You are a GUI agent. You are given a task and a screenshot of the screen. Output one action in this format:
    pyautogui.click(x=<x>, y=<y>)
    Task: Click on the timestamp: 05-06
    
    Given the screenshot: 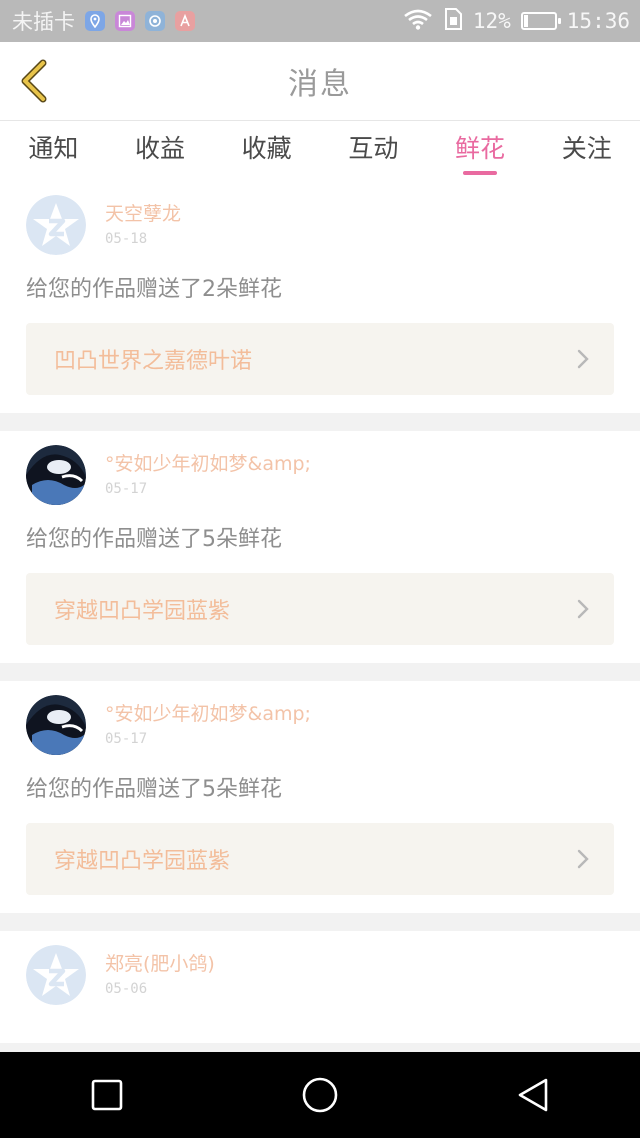 What is the action you would take?
    pyautogui.click(x=126, y=989)
    